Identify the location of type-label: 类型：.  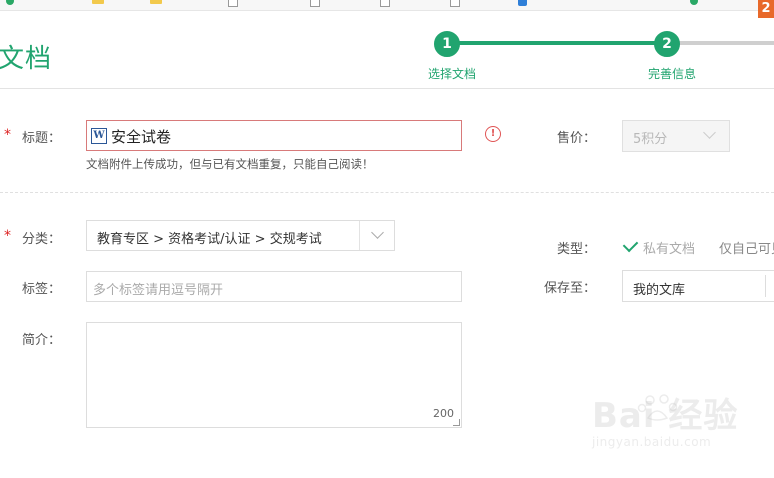
(577, 249).